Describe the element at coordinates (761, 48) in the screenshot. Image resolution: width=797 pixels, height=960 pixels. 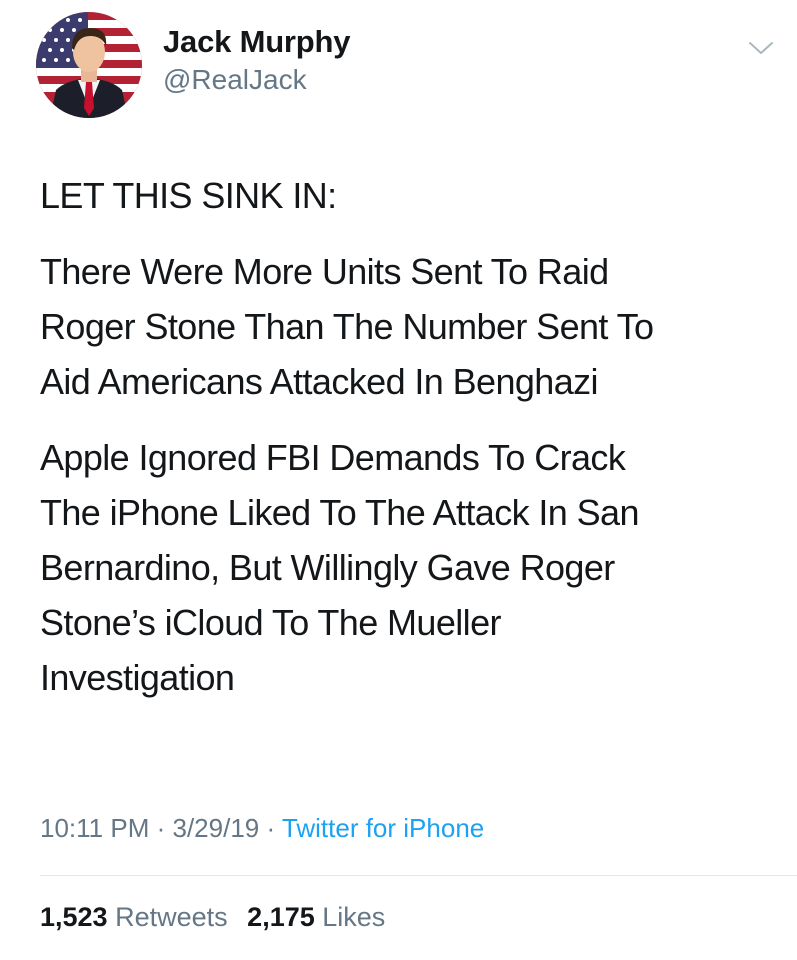
I see `chevron-down-icon` at that location.